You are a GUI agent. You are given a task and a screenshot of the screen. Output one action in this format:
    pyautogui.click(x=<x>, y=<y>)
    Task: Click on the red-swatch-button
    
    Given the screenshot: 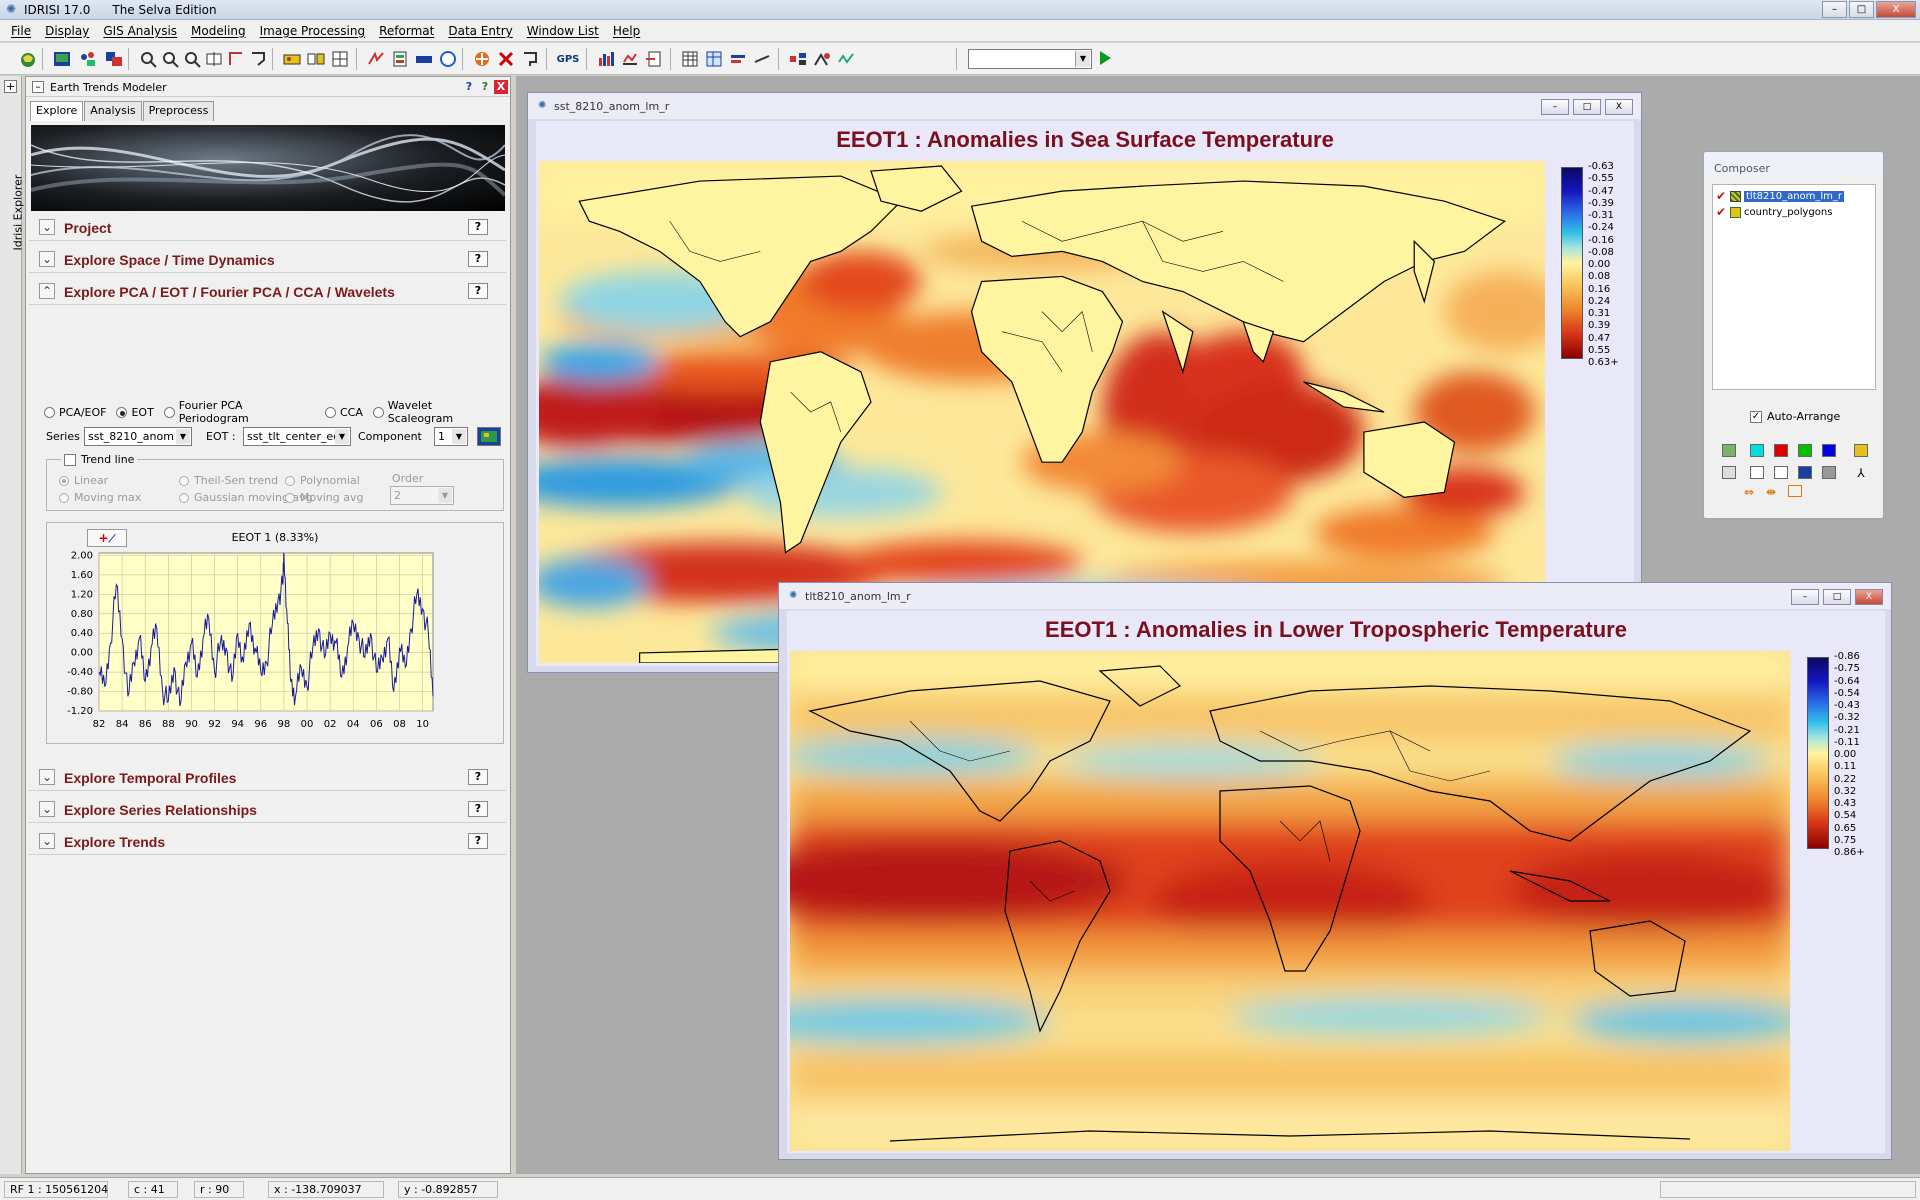 What is the action you would take?
    pyautogui.click(x=1781, y=450)
    